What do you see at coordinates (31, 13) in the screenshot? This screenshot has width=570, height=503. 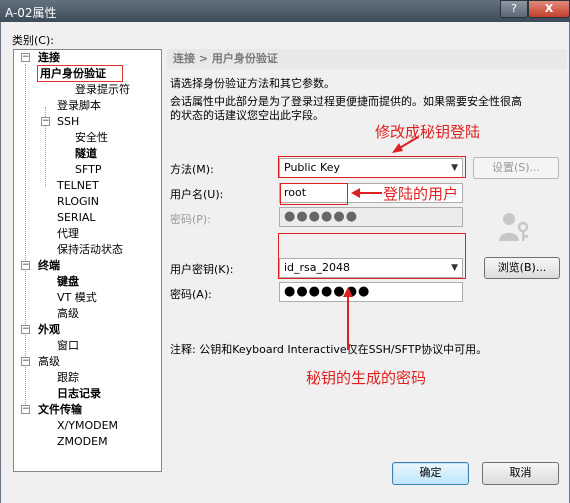 I see `window-title: A-02属性` at bounding box center [31, 13].